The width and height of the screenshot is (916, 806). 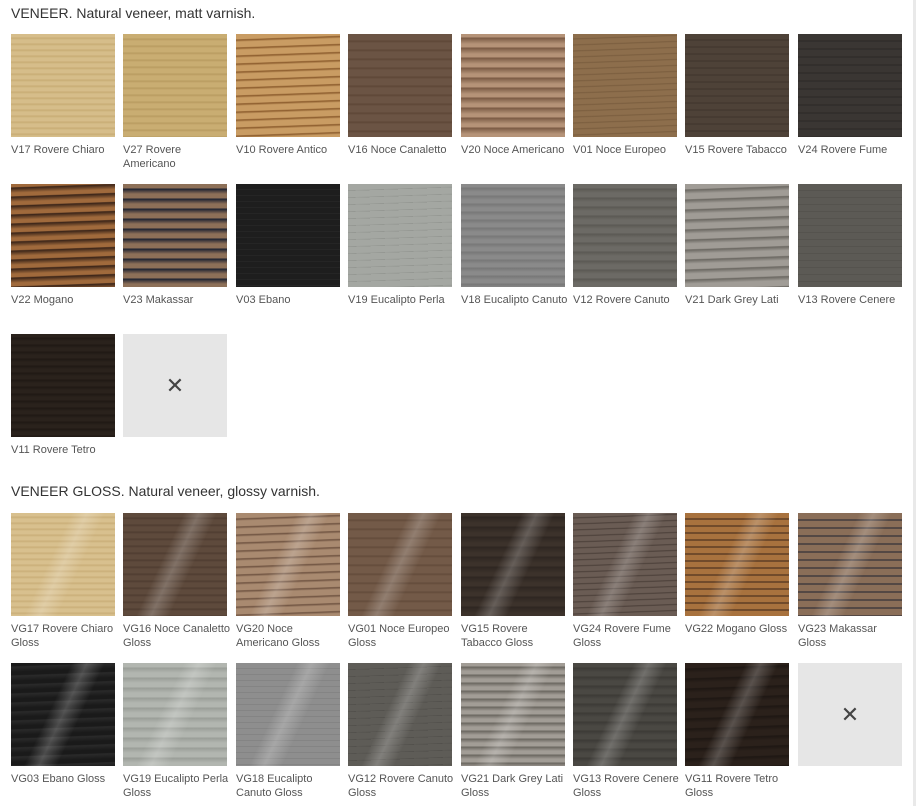 I want to click on swatch-label: V01 Noce Europeo, so click(x=619, y=150).